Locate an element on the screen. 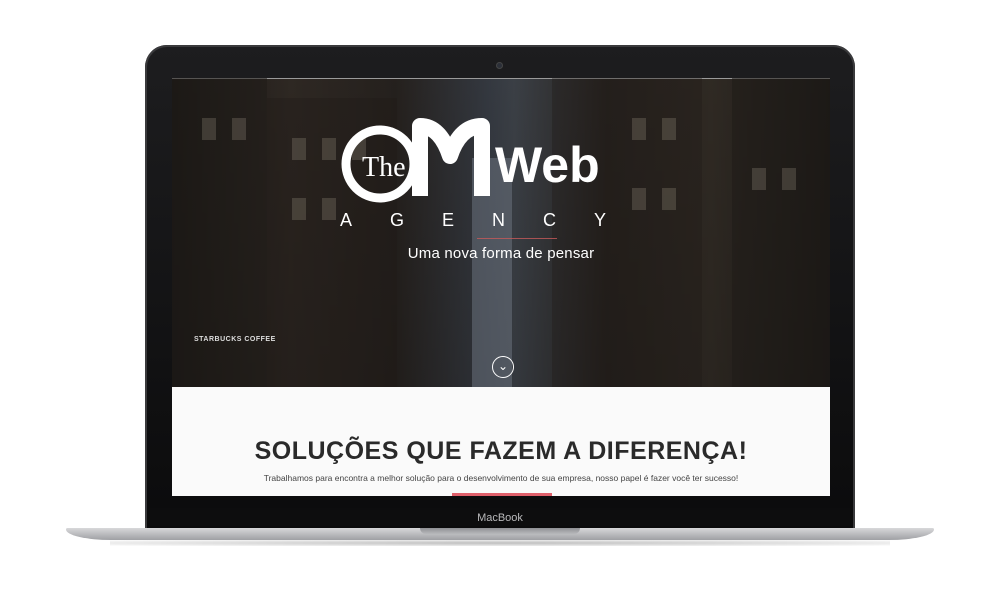 The image size is (1000, 600). section-accent-bar is located at coordinates (502, 494).